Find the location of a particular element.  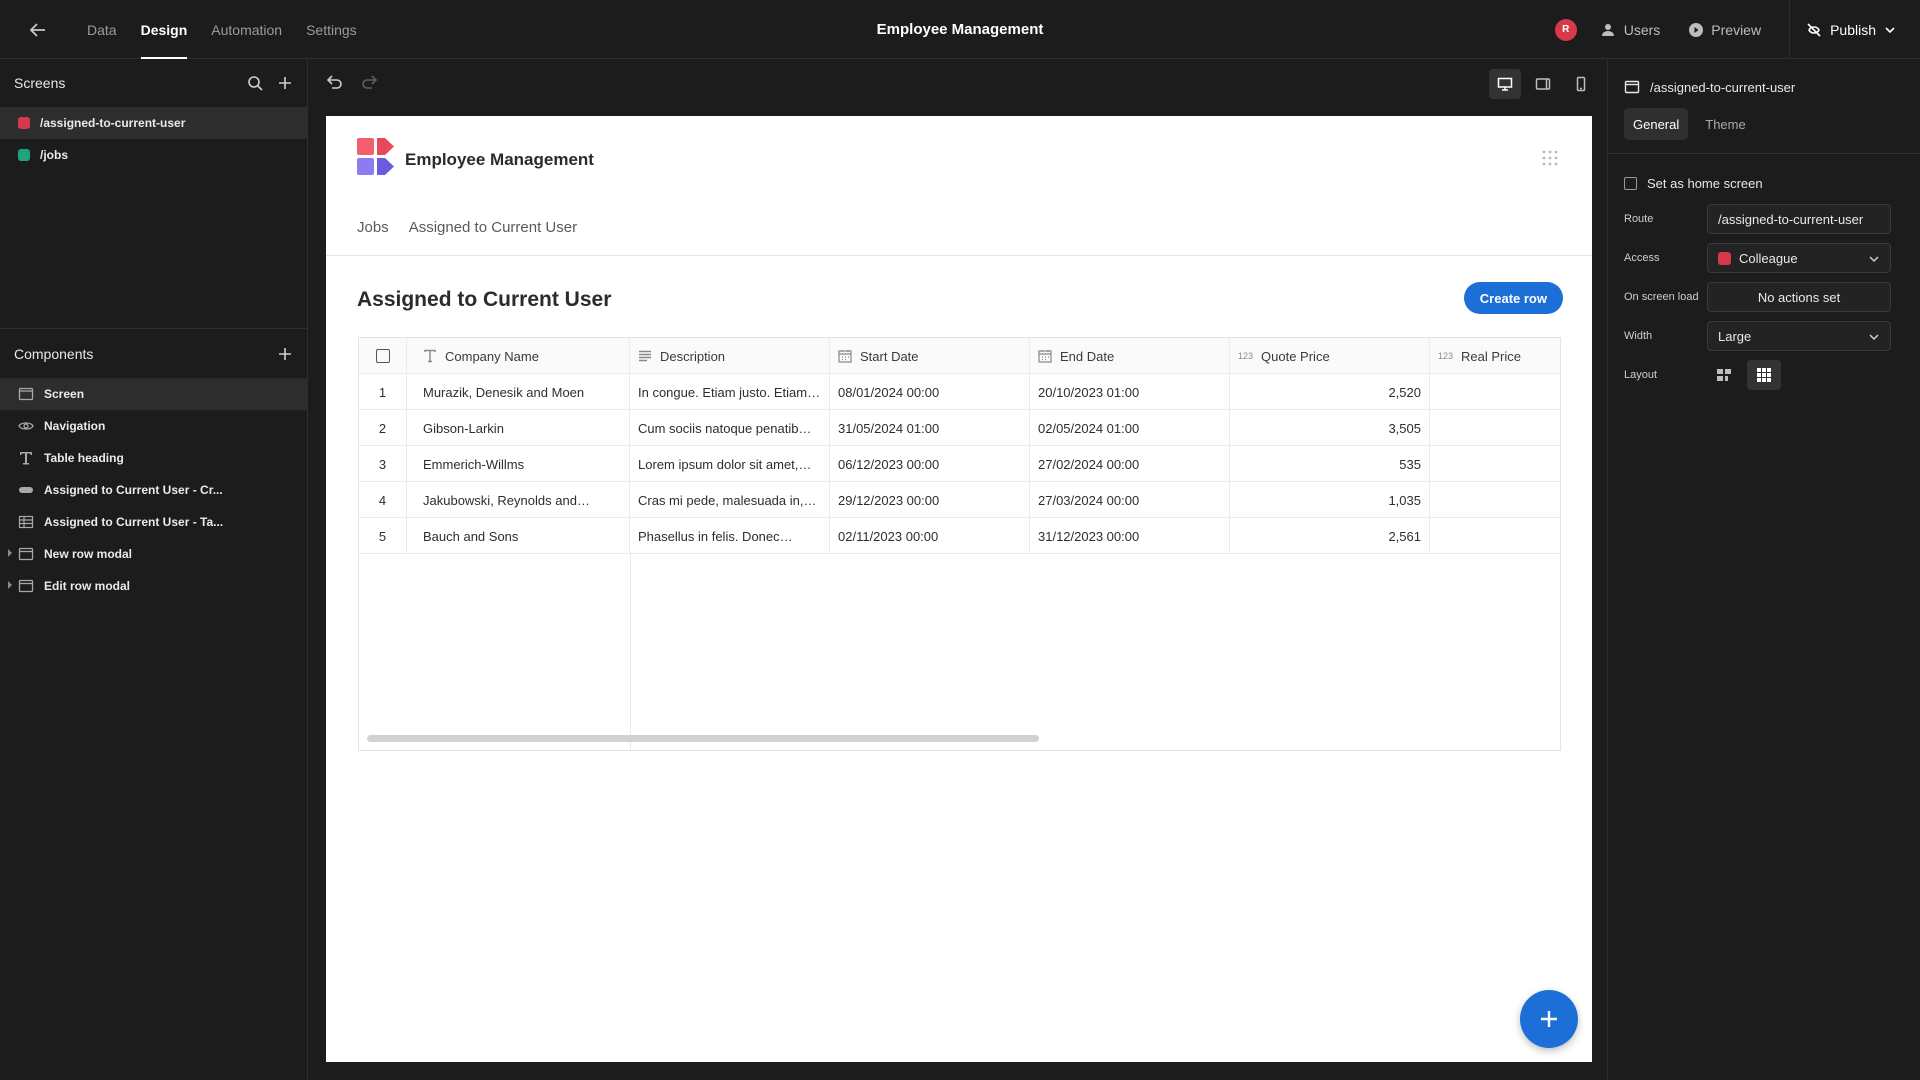

undo-icon is located at coordinates (334, 82).